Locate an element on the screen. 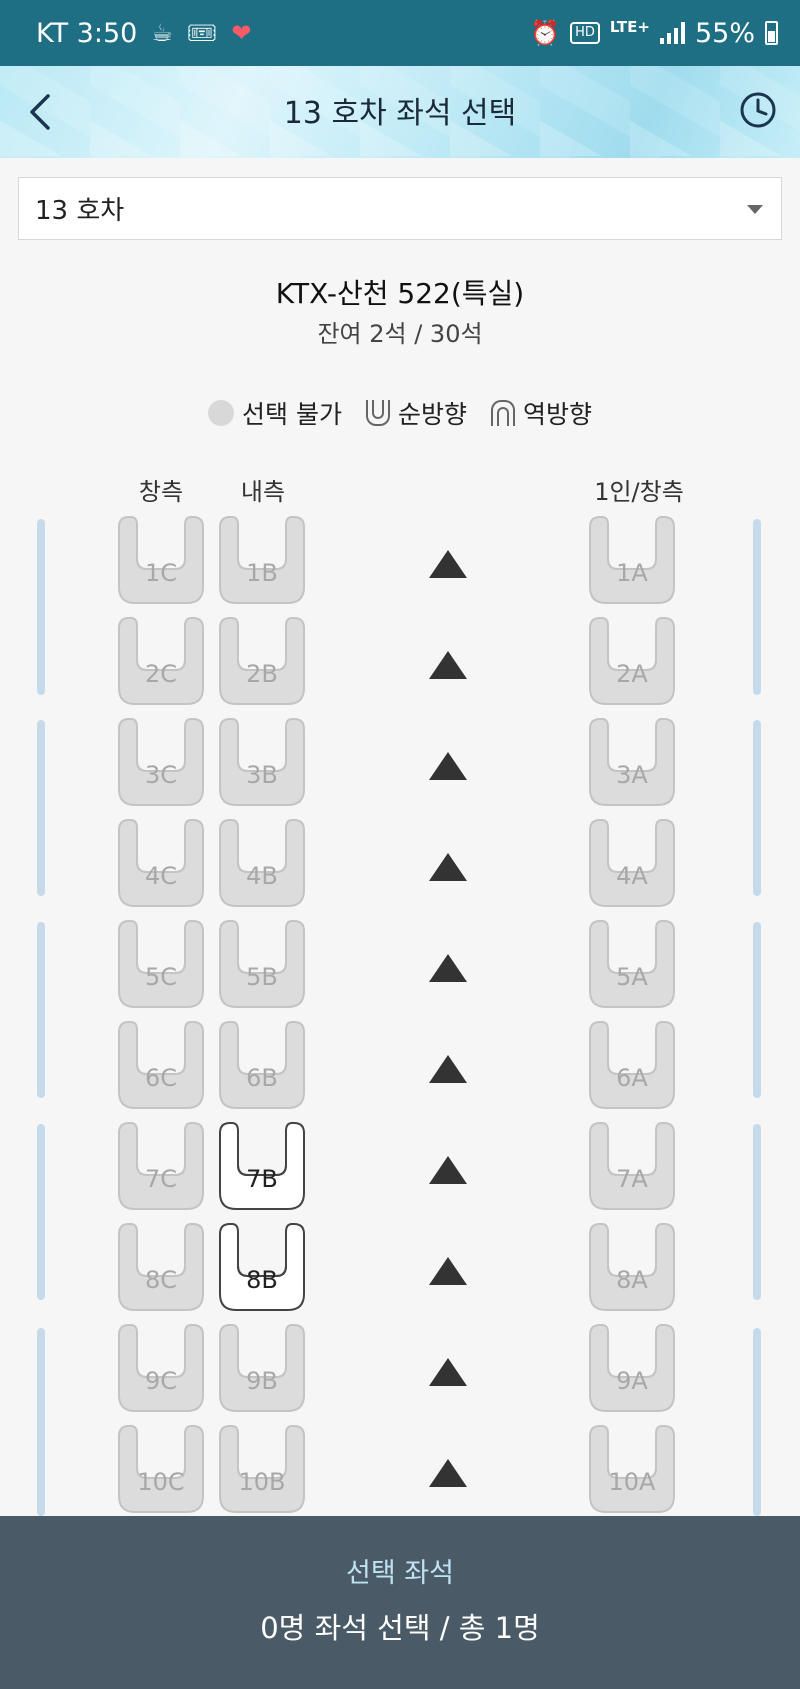  seat-10a: 10A is located at coordinates (632, 1469).